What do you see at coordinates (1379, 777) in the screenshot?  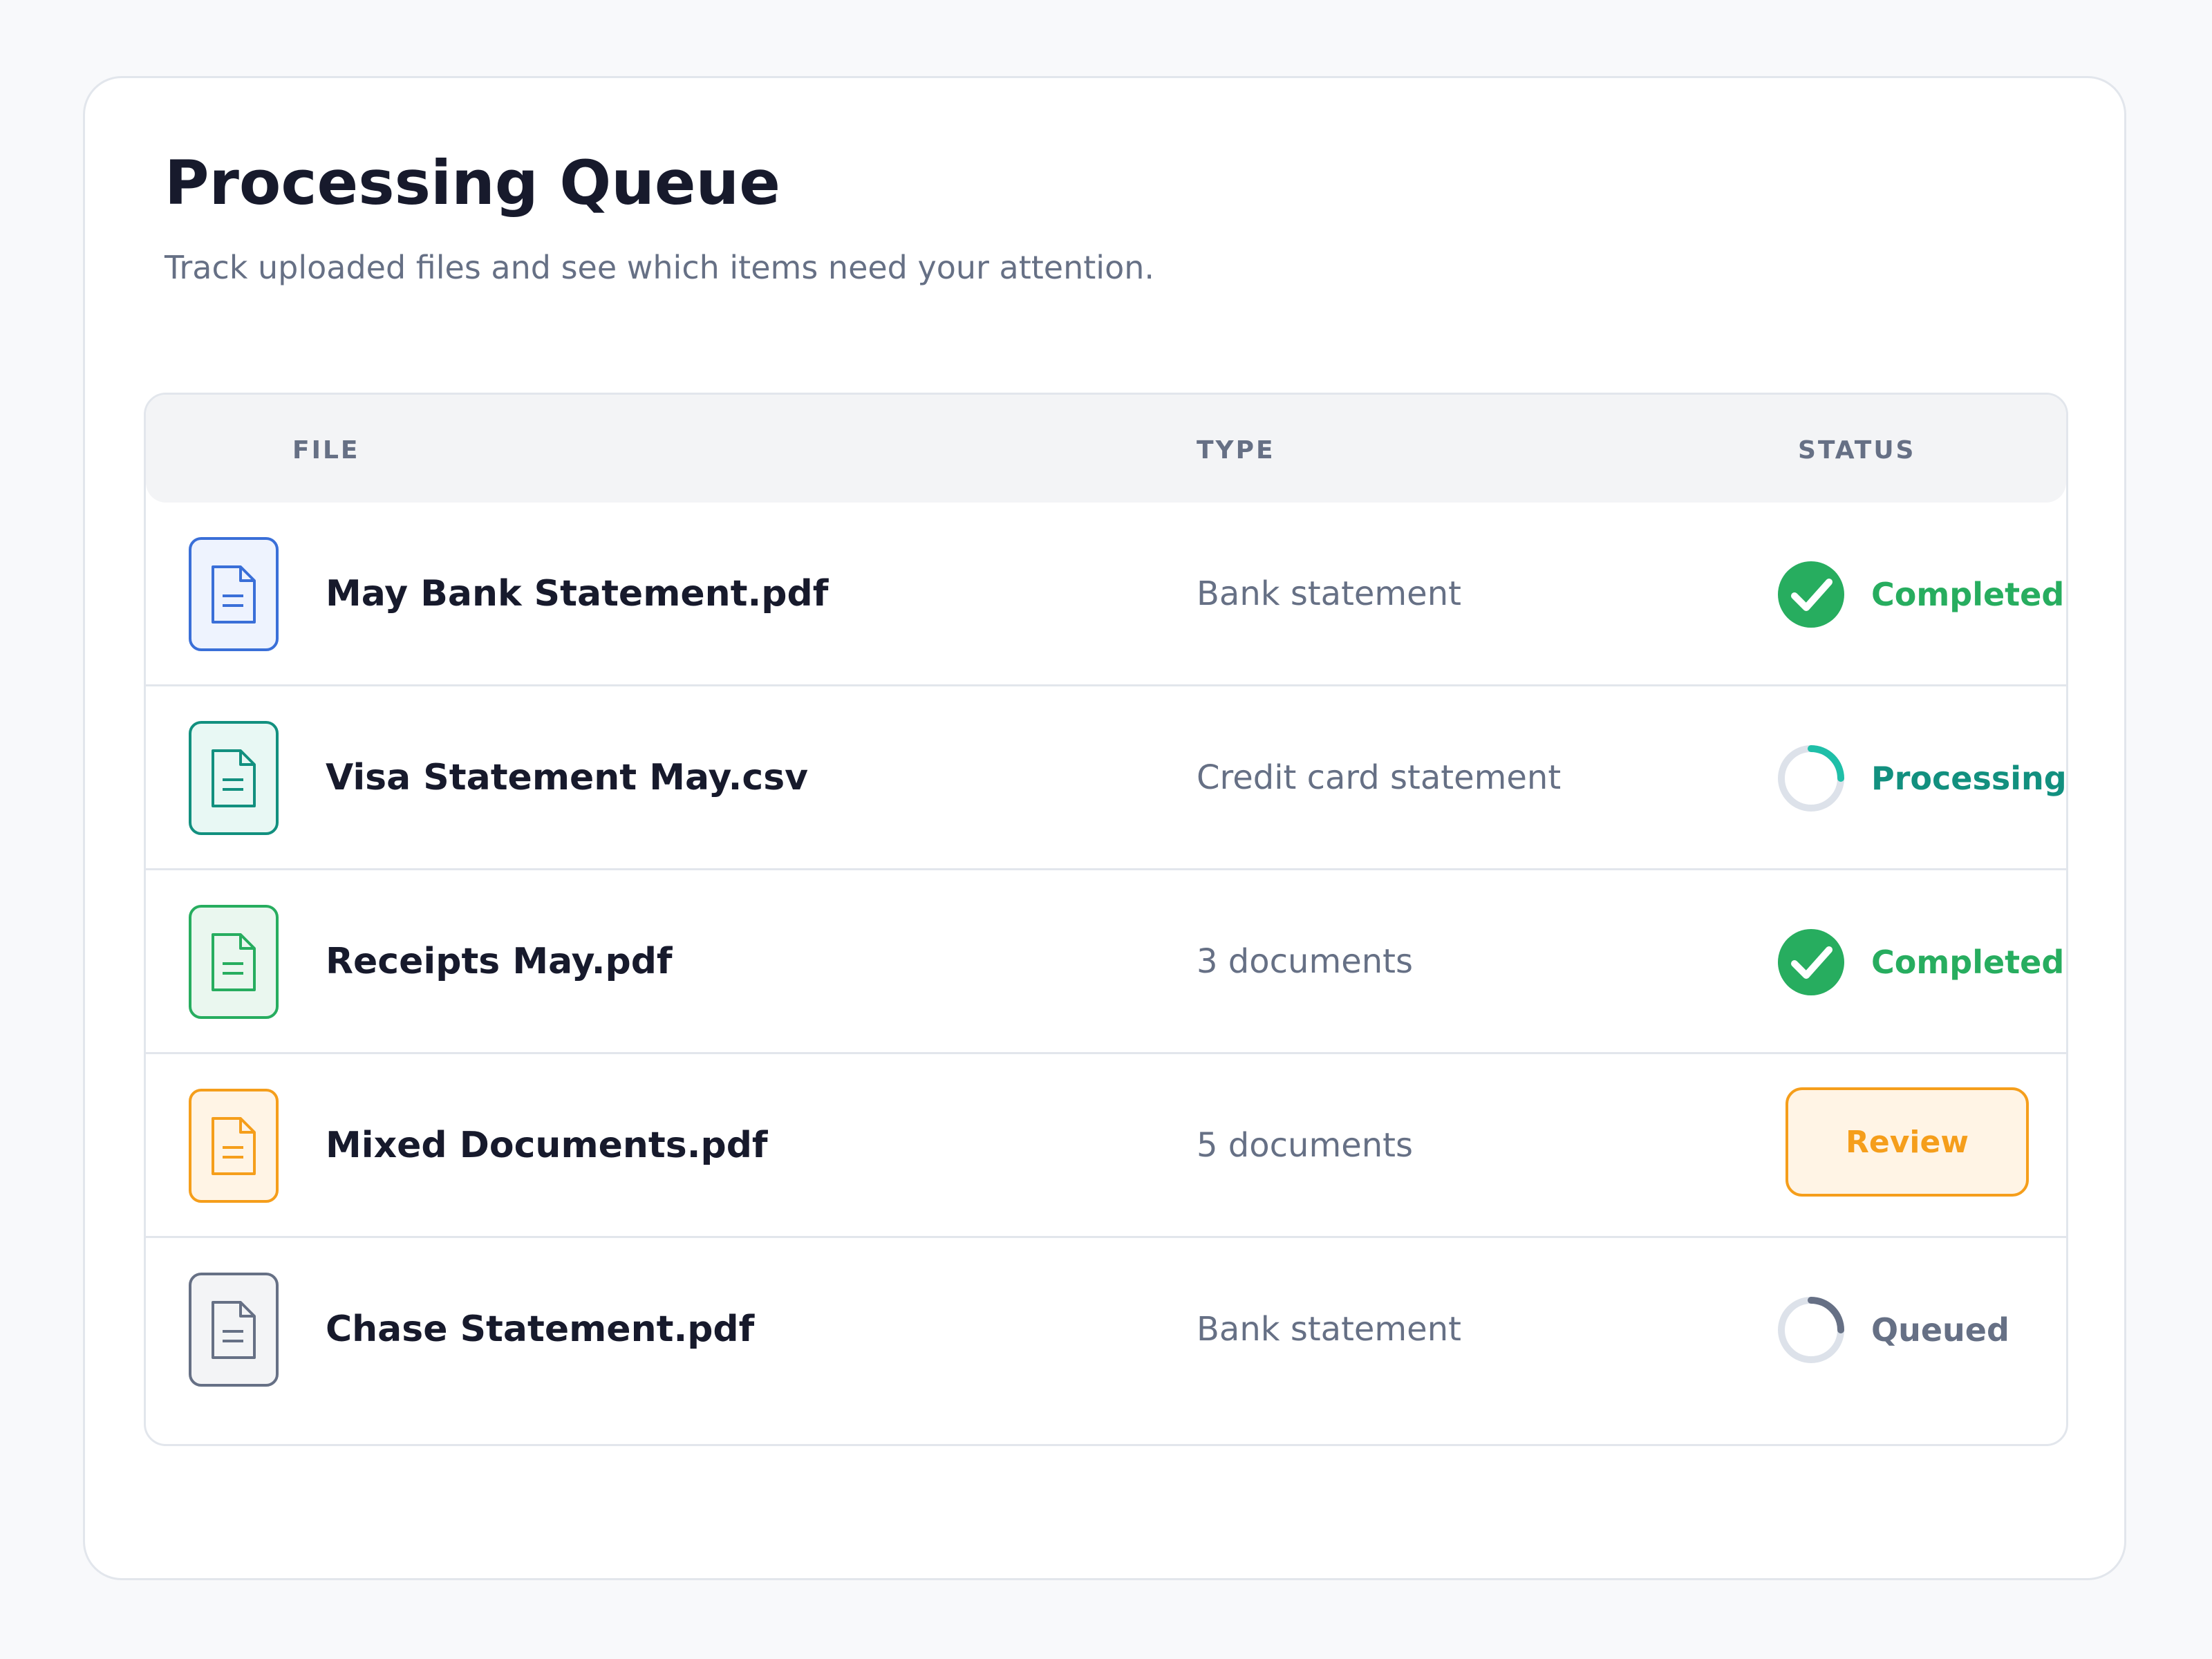 I see `file-type: Credit card statement` at bounding box center [1379, 777].